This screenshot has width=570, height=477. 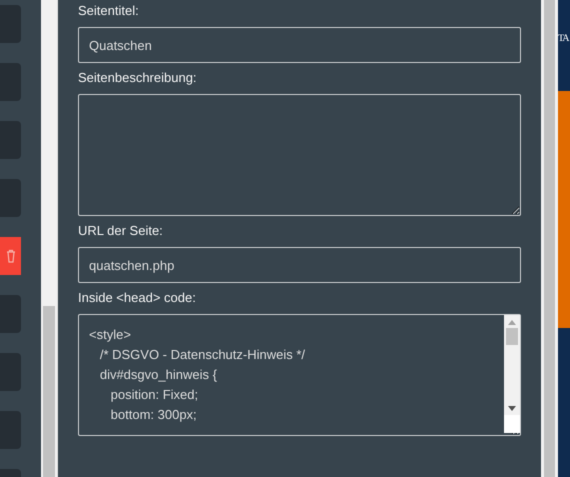 I want to click on arrow-up-icon, so click(x=512, y=322).